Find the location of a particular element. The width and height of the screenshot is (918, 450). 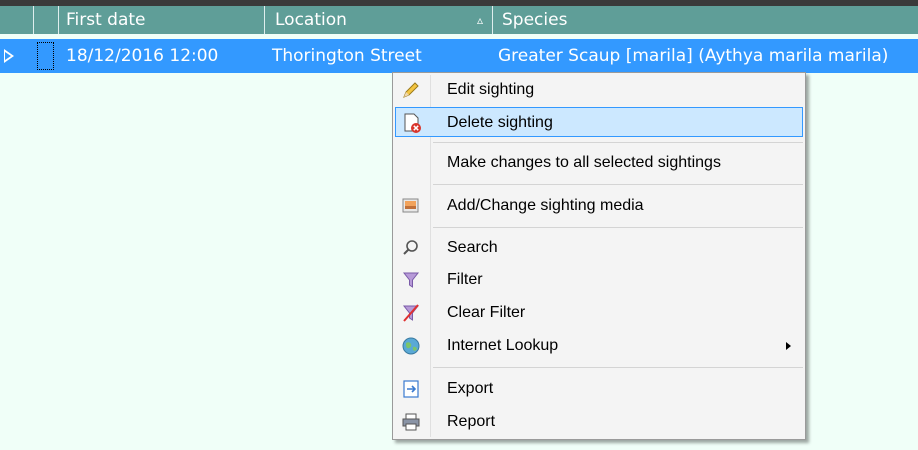

menu-item-label: Add/Change sighting media is located at coordinates (545, 205).